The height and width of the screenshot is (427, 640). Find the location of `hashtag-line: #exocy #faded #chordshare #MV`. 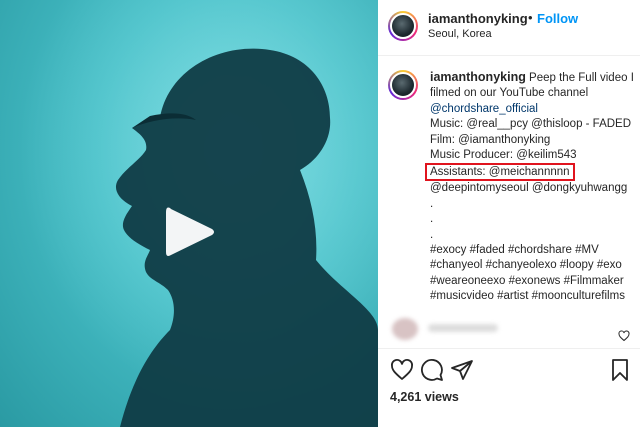

hashtag-line: #exocy #faded #chordshare #MV is located at coordinates (532, 250).